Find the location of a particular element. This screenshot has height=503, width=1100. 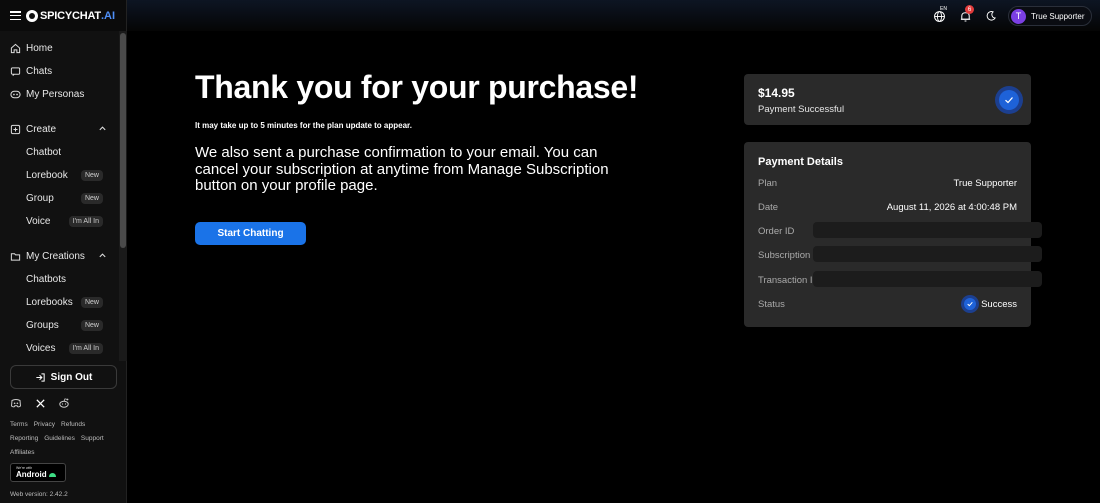

sidebar-item-chats: Chats is located at coordinates (59, 71).